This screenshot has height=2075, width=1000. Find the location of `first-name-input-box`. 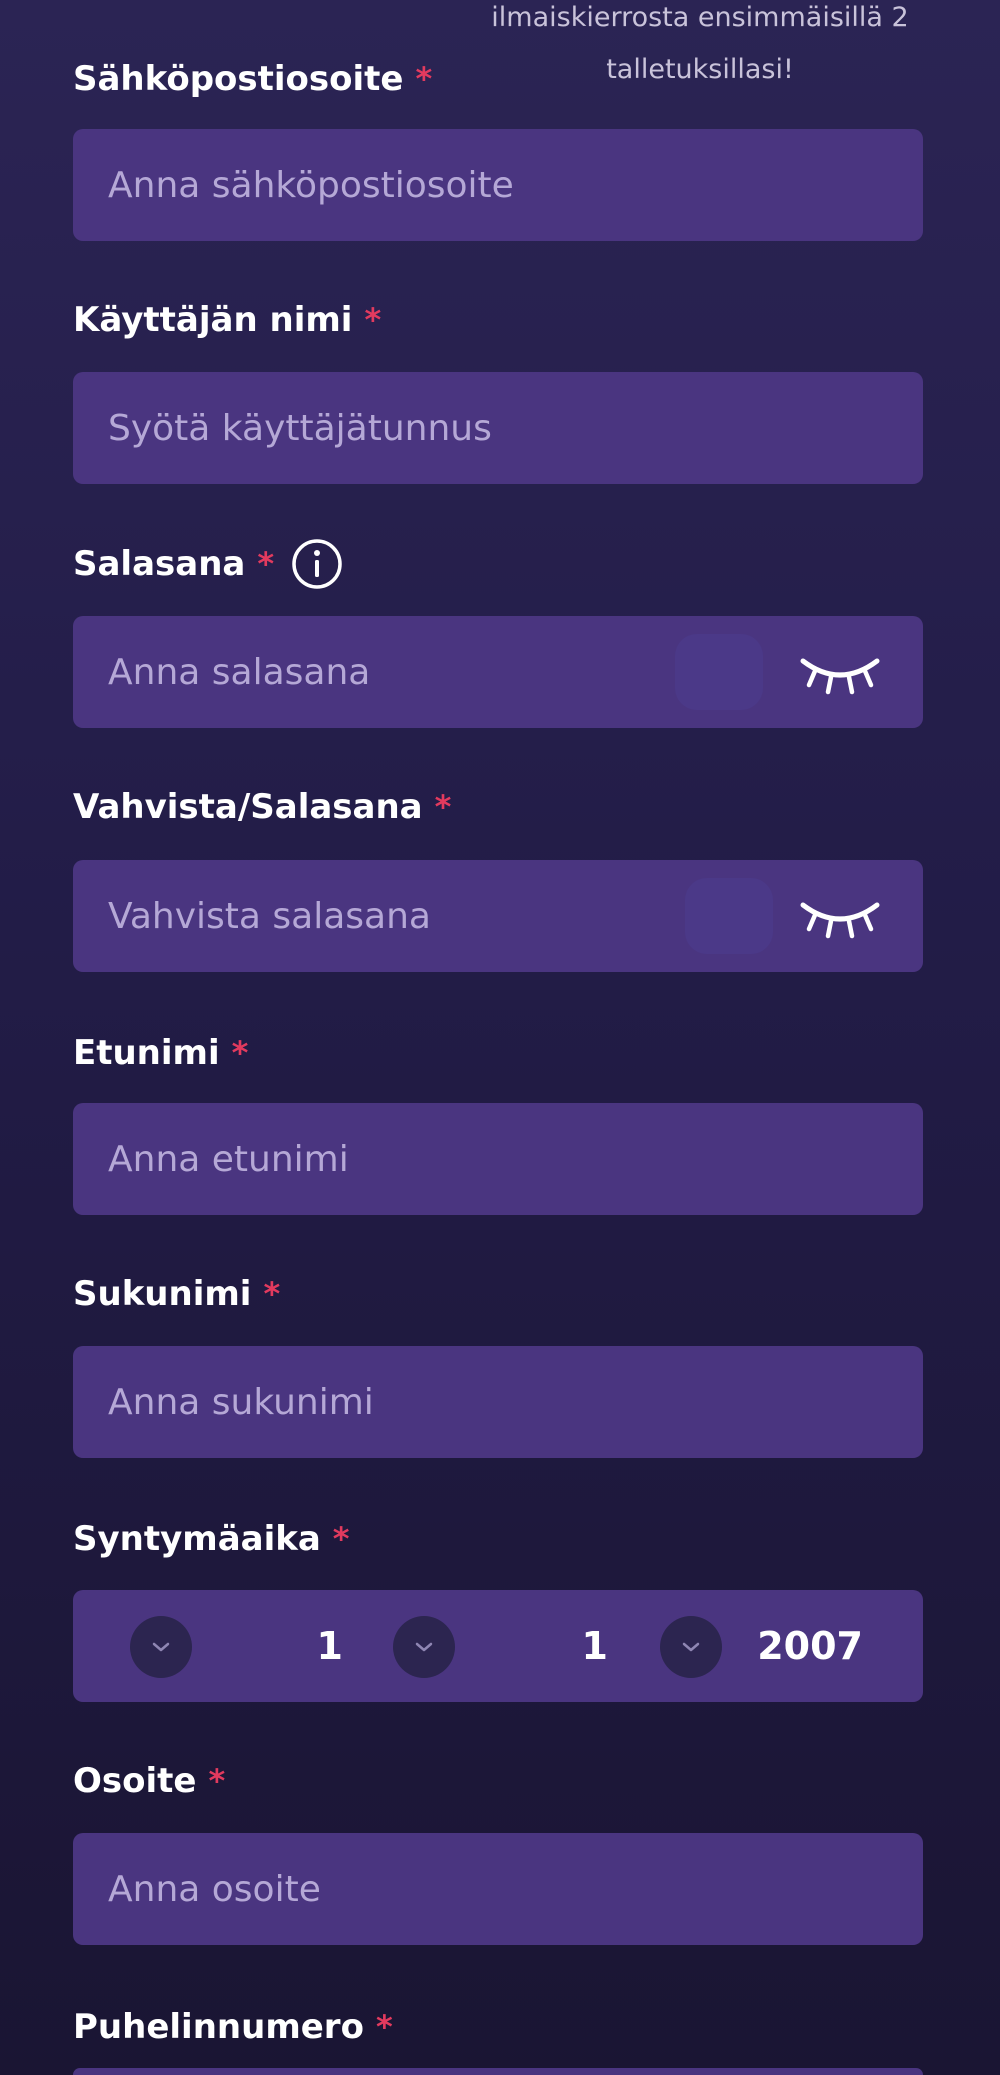

first-name-input-box is located at coordinates (498, 1159).